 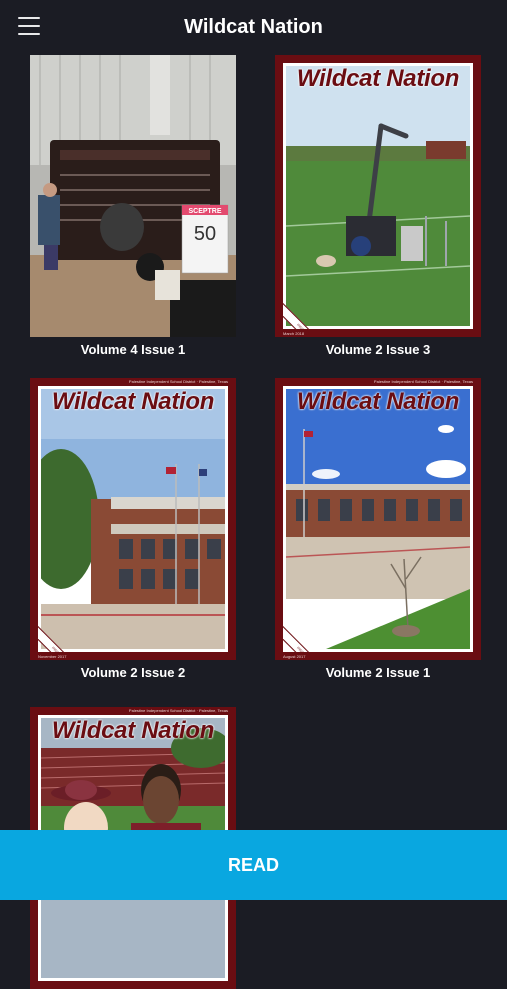 What do you see at coordinates (52, 656) in the screenshot?
I see `cover-date: November 2017` at bounding box center [52, 656].